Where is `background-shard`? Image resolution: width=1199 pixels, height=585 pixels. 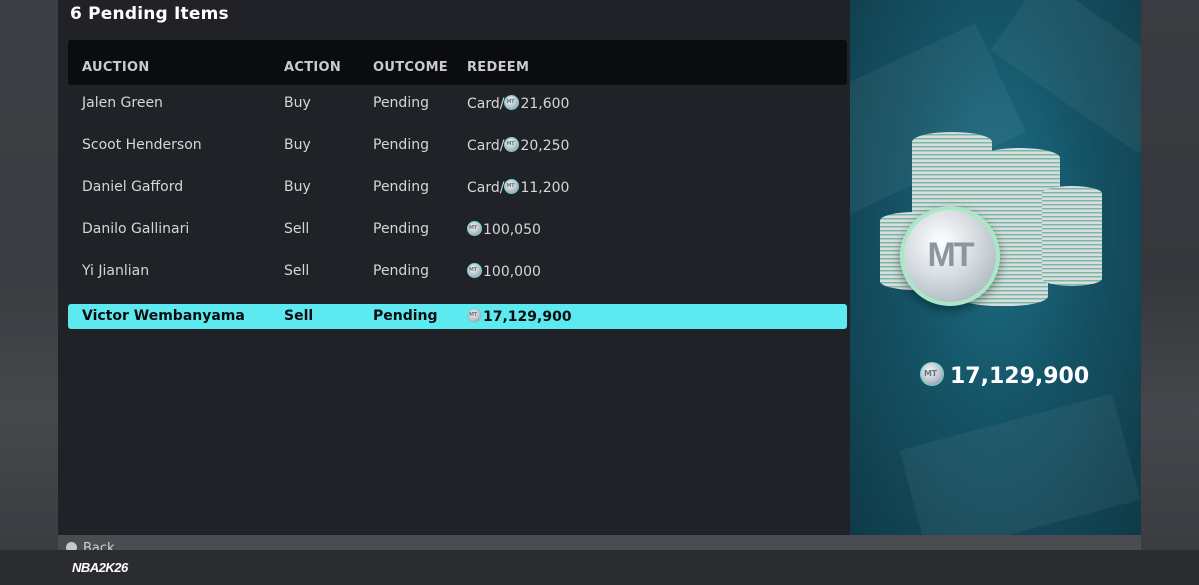 background-shard is located at coordinates (1020, 464).